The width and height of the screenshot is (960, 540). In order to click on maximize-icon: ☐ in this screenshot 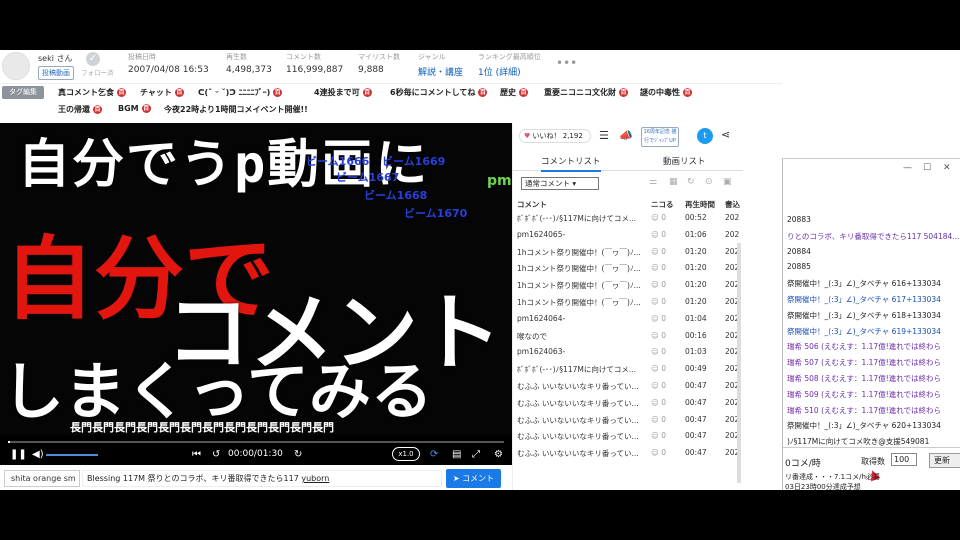, I will do `click(927, 168)`.